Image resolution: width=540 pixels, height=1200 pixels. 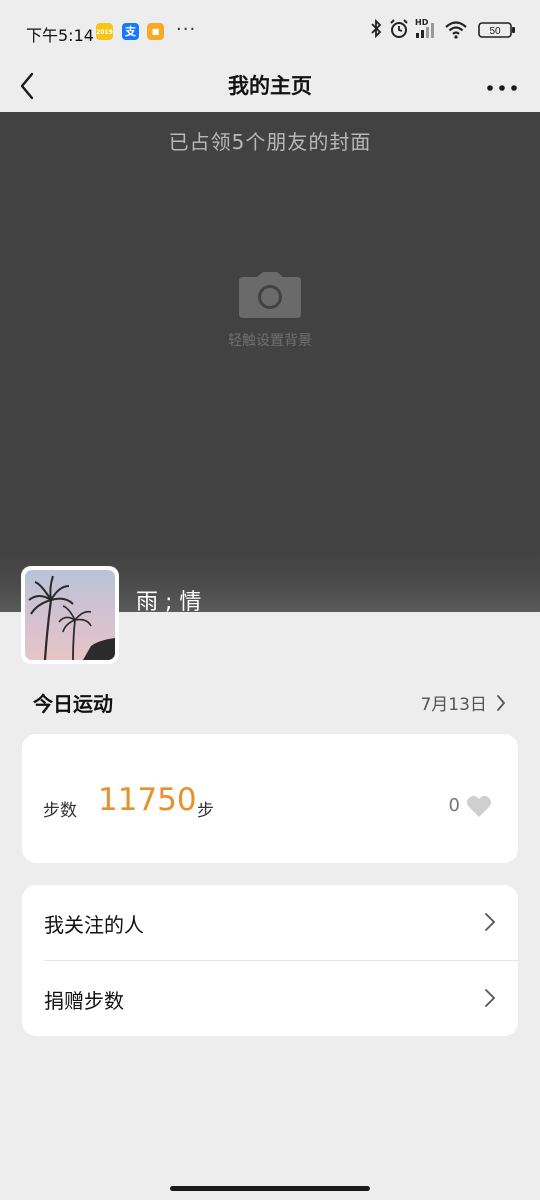 I want to click on likes-count: 0, so click(x=454, y=805).